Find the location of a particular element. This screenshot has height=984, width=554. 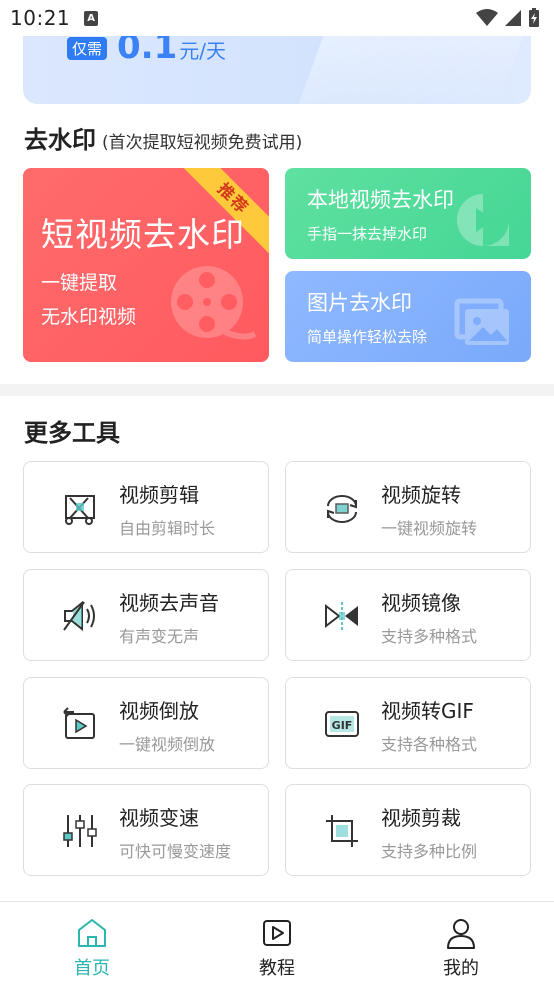

tool-video-mirror: 视频镜像 支持多种格式 is located at coordinates (408, 615).